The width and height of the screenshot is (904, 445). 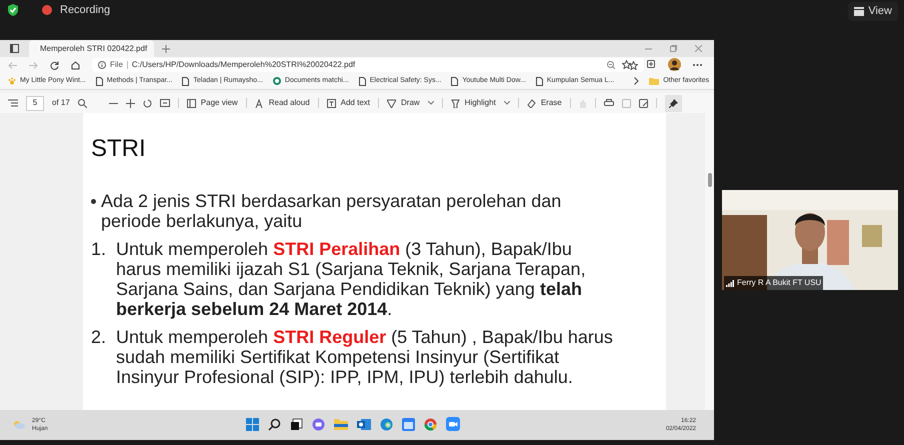 I want to click on recording-icon, so click(x=47, y=10).